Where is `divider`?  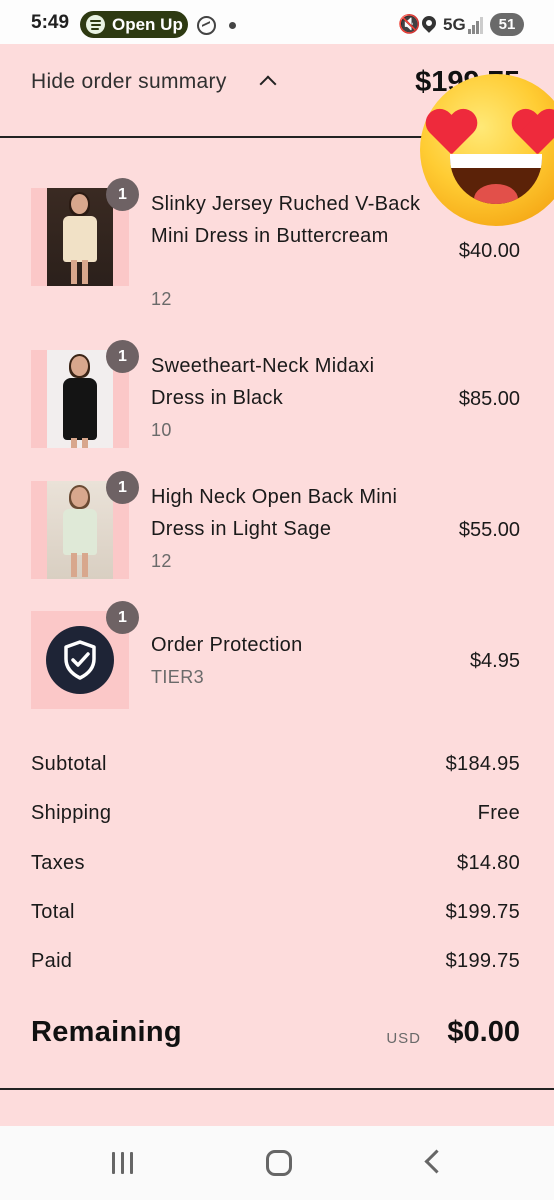
divider is located at coordinates (277, 1089).